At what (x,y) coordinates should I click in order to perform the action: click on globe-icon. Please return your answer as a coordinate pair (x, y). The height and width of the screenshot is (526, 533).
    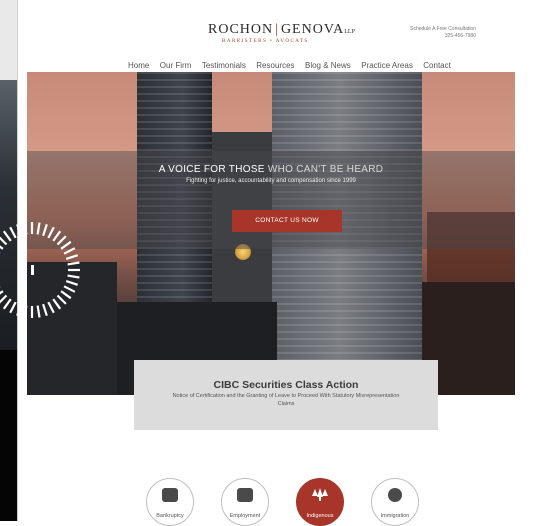
    Looking at the image, I should click on (395, 495).